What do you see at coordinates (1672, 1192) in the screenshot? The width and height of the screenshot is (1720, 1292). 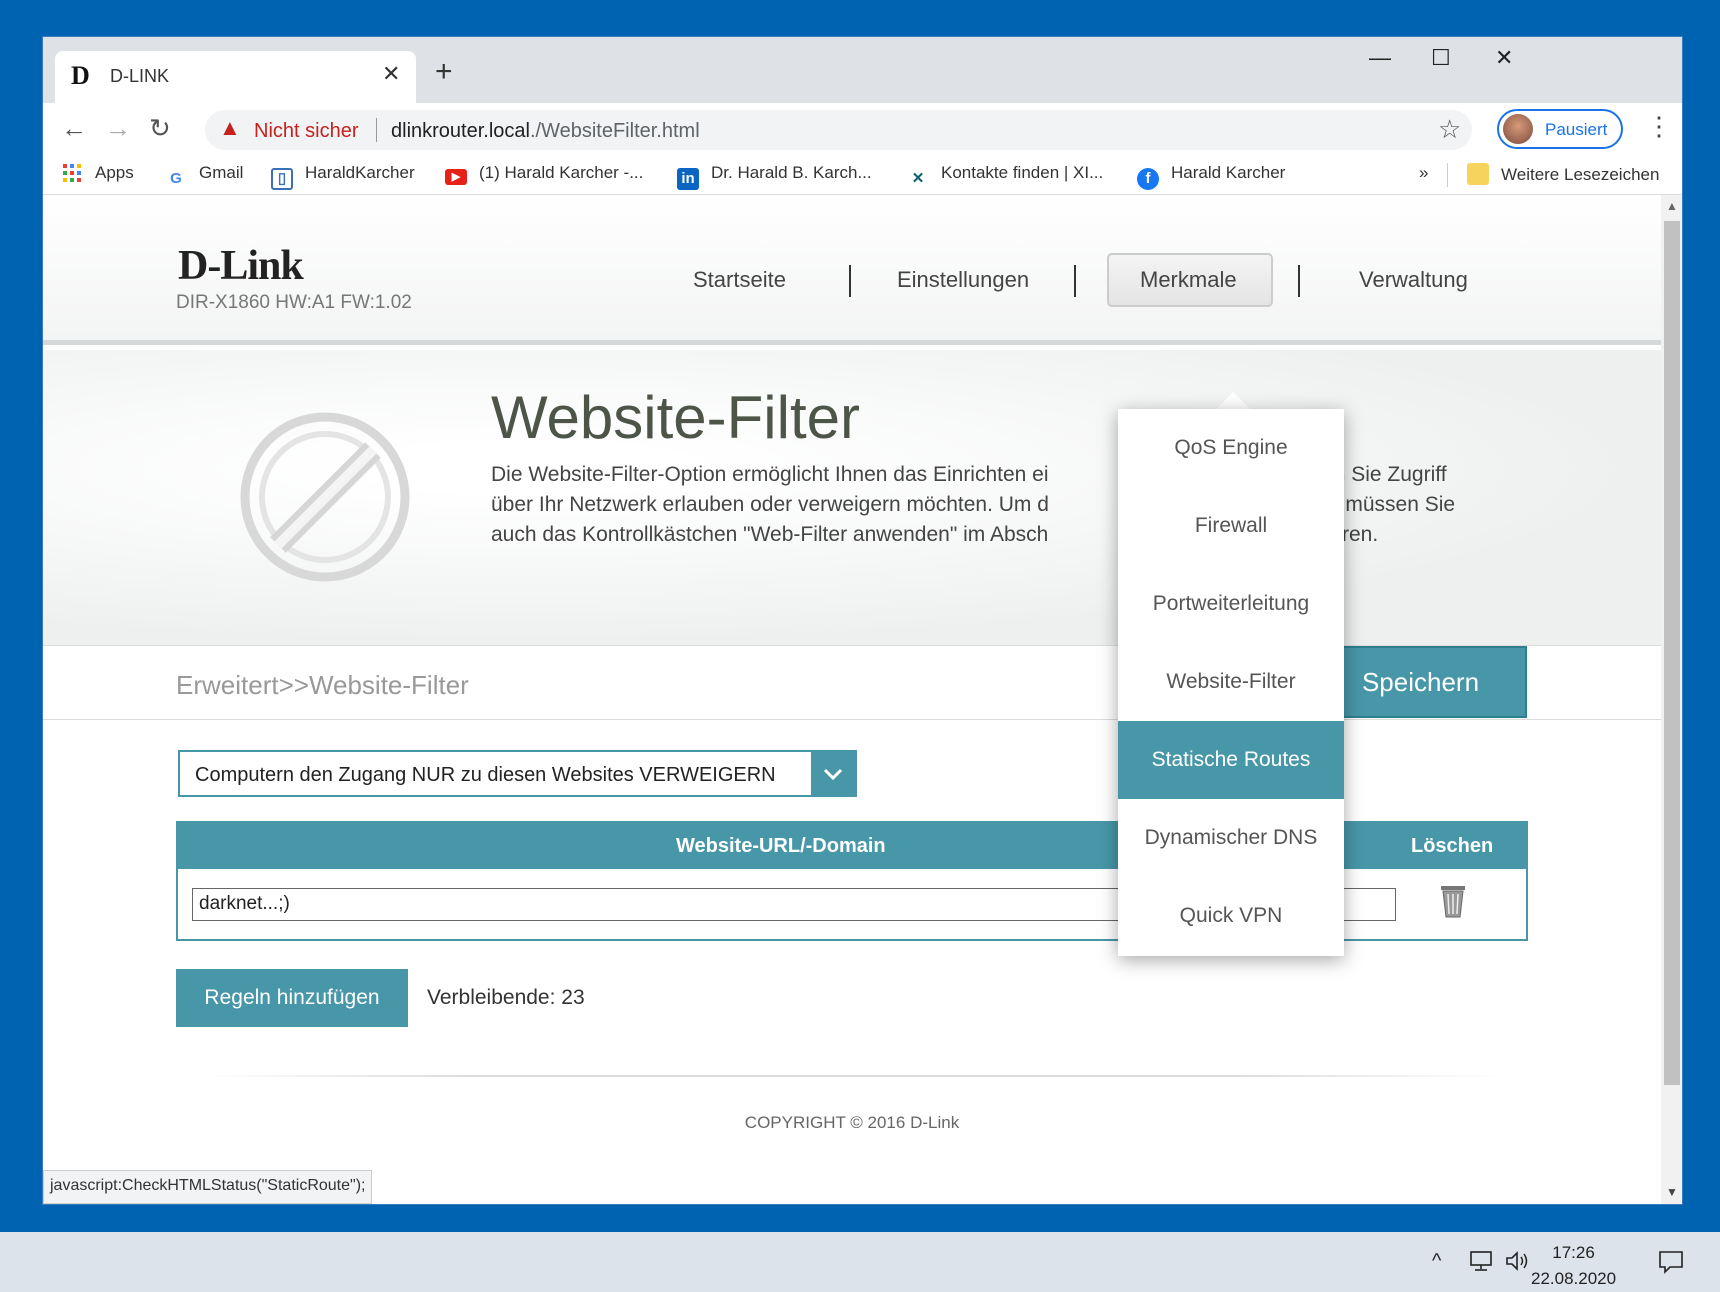 I see `scroll-down-icon: ▼` at bounding box center [1672, 1192].